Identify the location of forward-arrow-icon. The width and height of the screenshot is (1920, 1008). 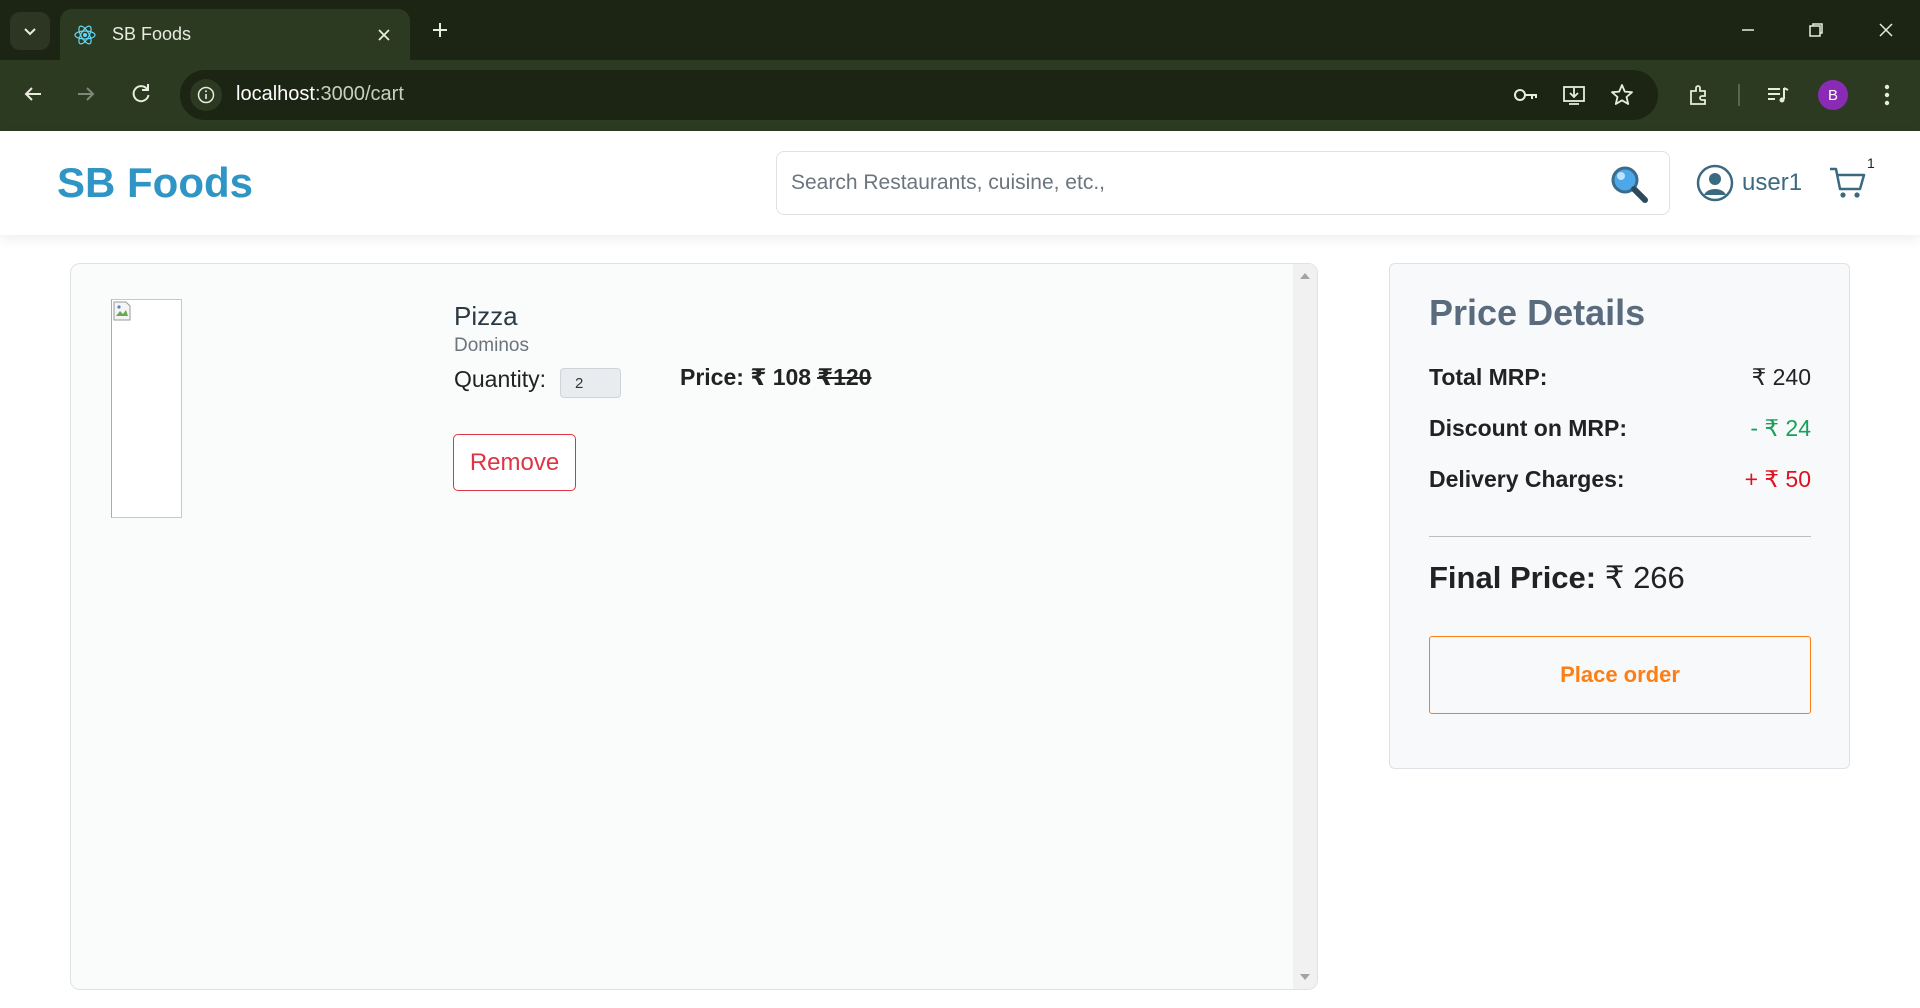
(86, 94).